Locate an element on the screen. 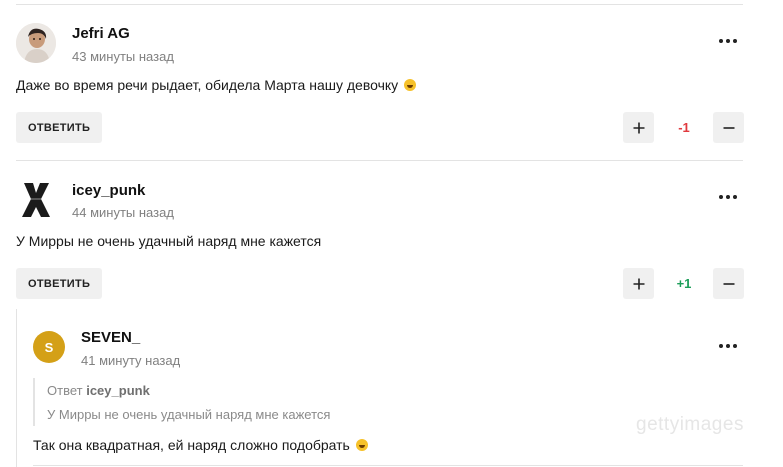 This screenshot has width=783, height=467. avatar-letter: S is located at coordinates (49, 347).